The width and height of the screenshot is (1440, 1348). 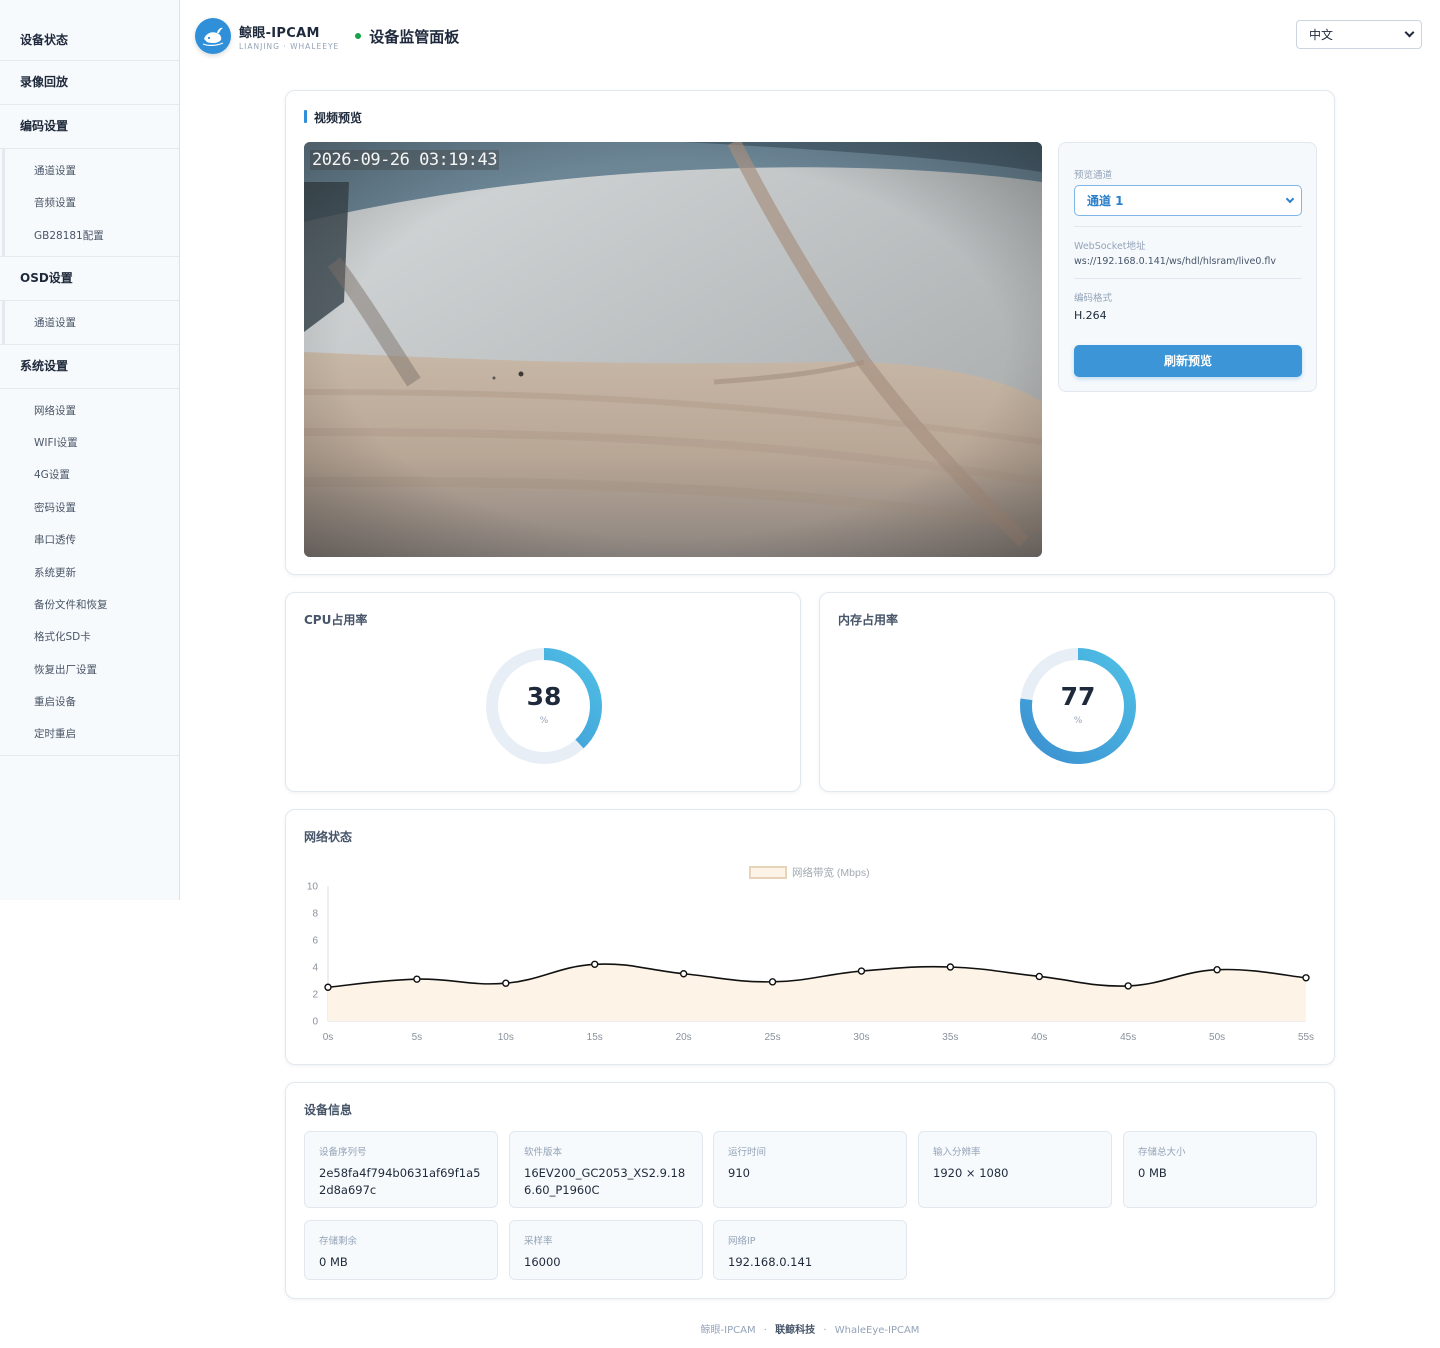 I want to click on info-label: 采样率, so click(x=538, y=1241).